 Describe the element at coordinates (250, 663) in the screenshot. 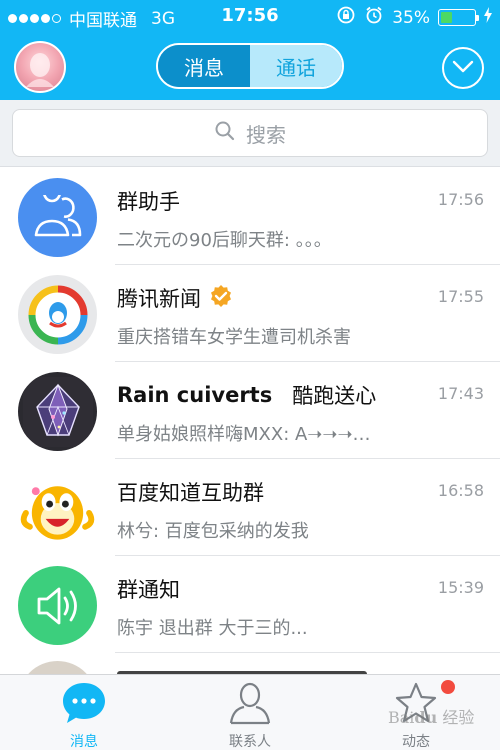

I see `conversation-row-partial` at that location.